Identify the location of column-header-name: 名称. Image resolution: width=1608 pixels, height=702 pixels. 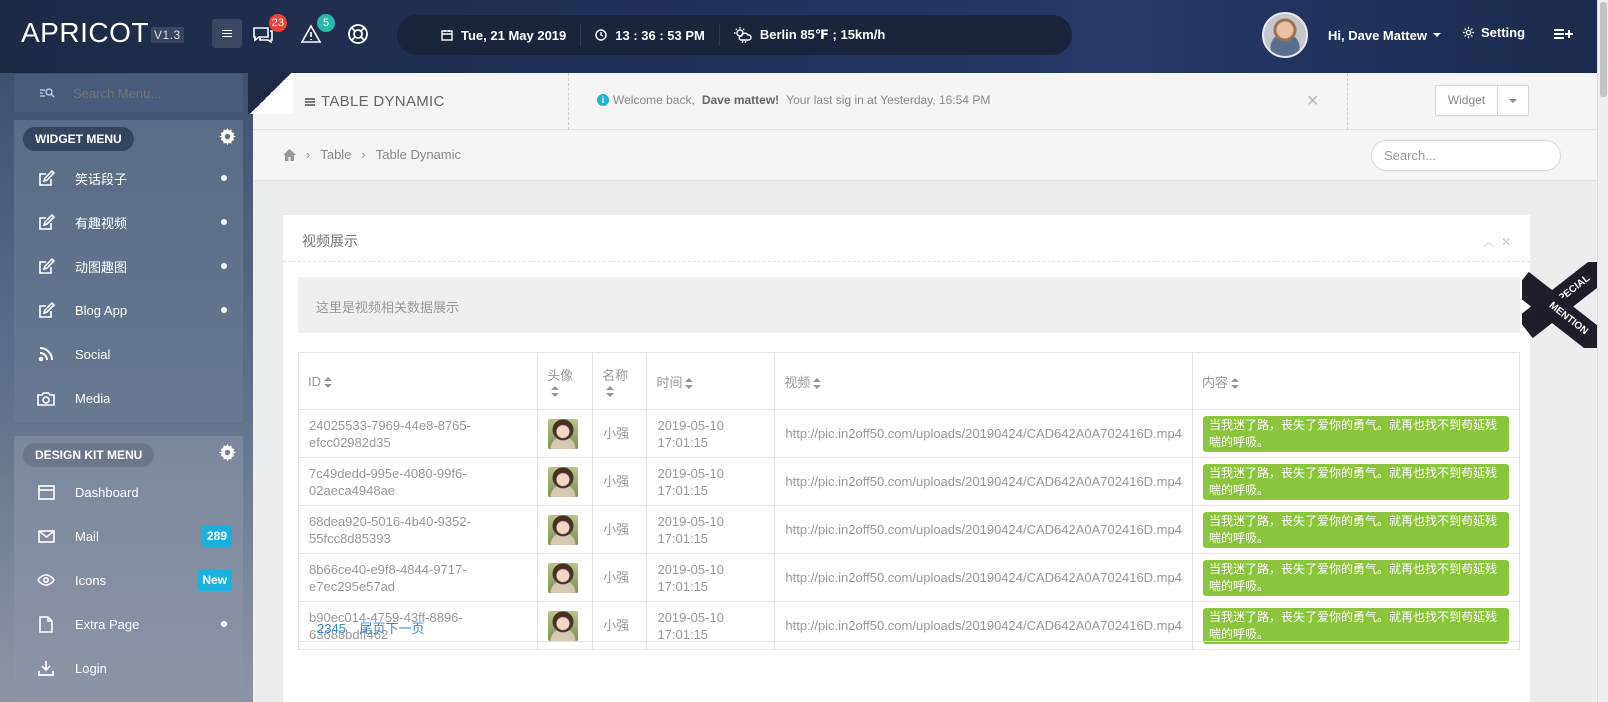
(620, 381).